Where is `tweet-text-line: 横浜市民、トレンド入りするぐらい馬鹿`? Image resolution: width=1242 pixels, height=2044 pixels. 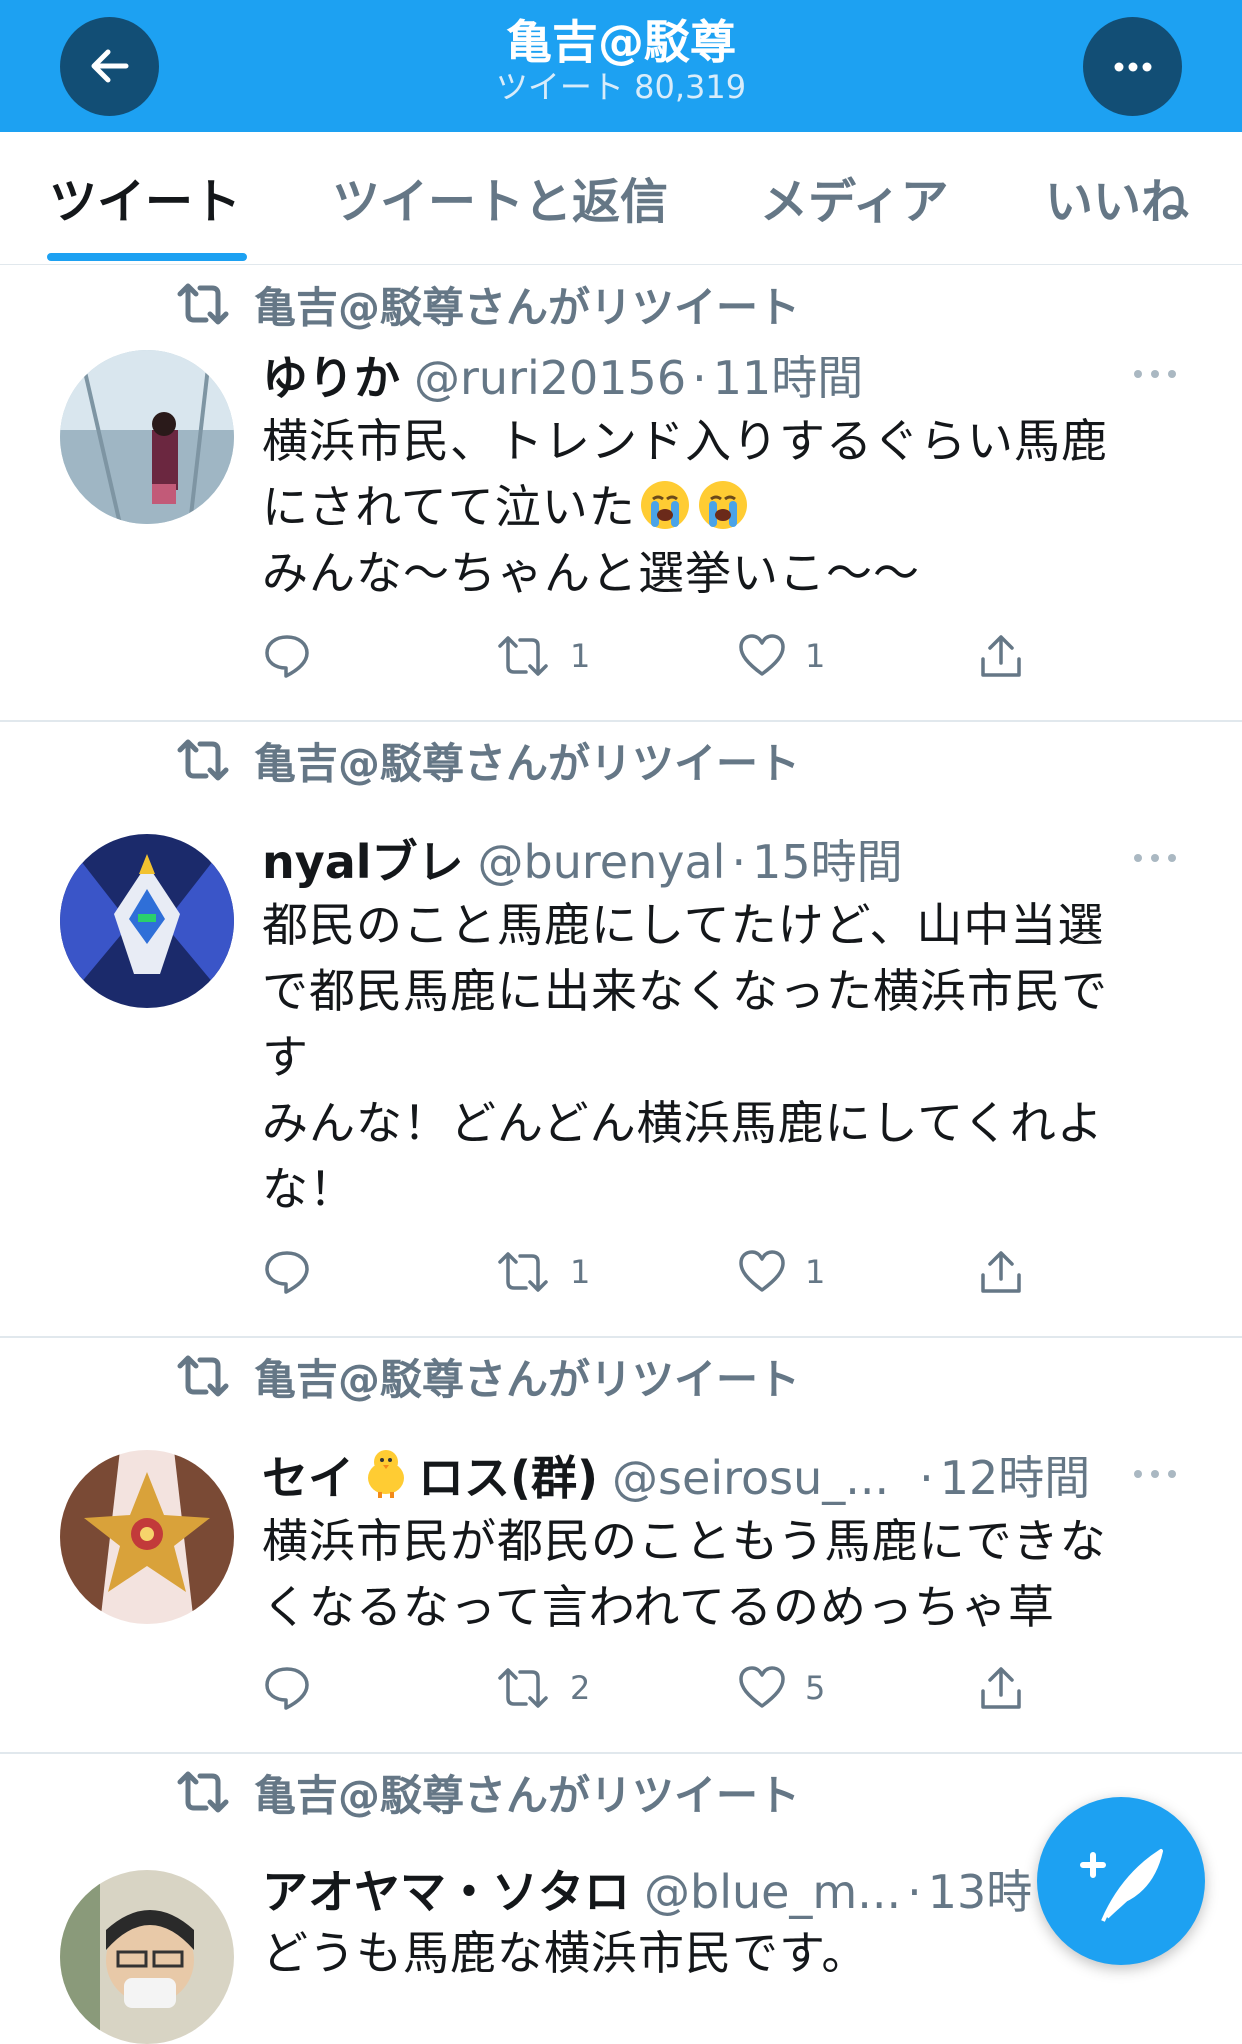
tweet-text-line: 横浜市民、トレンド入りするぐらい馬鹿 is located at coordinates (685, 441).